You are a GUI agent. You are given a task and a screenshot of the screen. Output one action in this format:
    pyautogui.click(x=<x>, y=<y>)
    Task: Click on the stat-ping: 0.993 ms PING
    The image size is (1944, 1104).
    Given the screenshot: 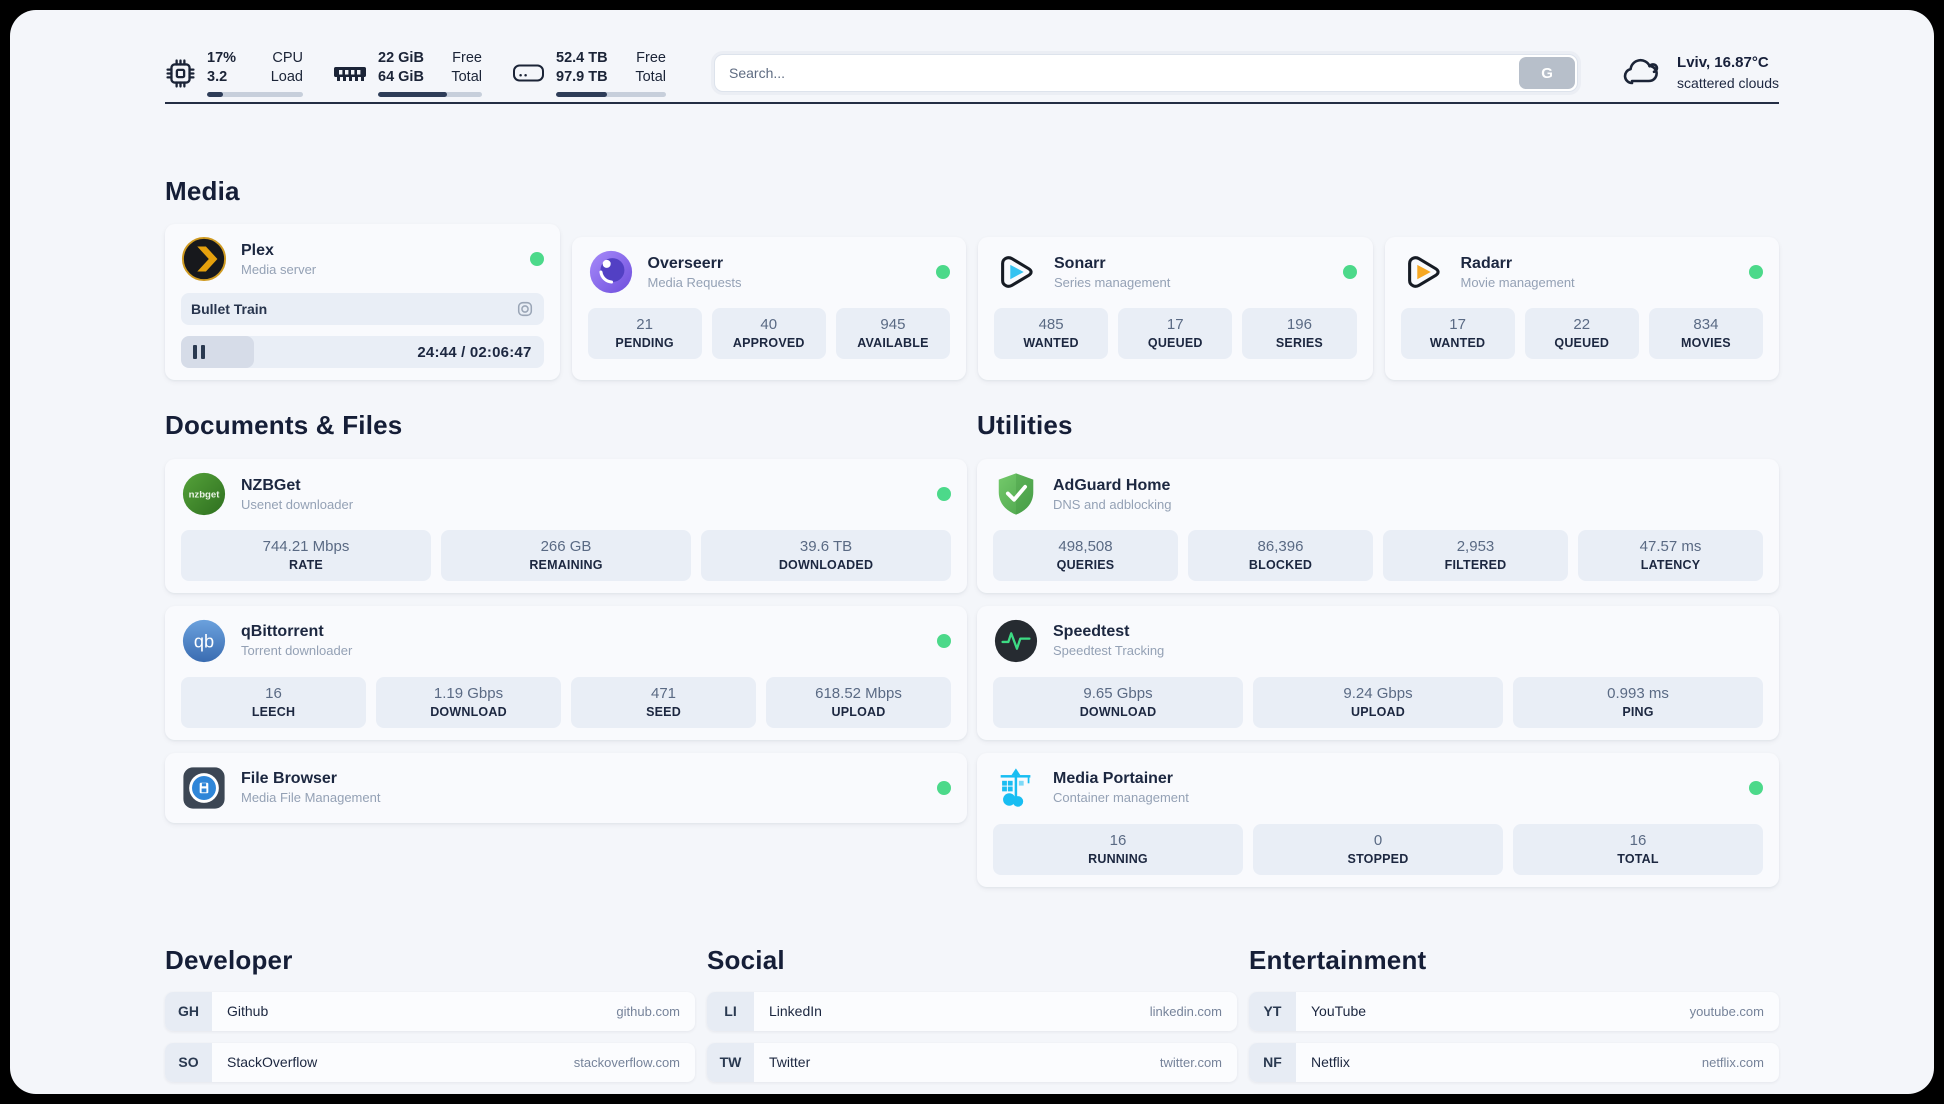 What is the action you would take?
    pyautogui.click(x=1638, y=702)
    